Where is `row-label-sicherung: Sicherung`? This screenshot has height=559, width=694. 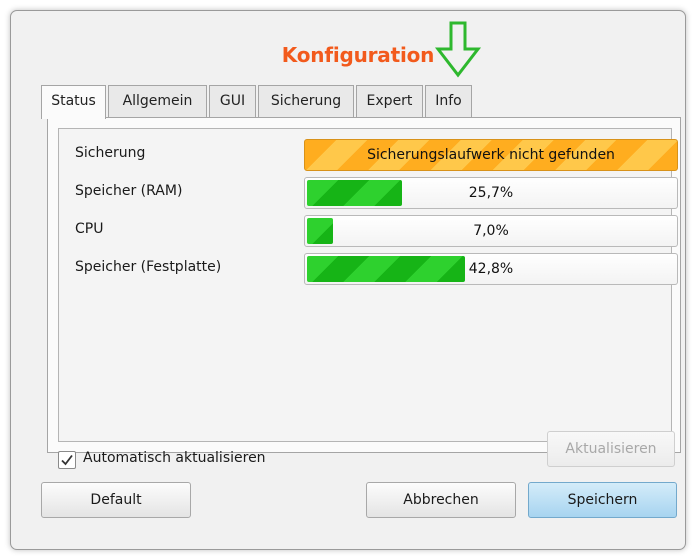
row-label-sicherung: Sicherung is located at coordinates (110, 153).